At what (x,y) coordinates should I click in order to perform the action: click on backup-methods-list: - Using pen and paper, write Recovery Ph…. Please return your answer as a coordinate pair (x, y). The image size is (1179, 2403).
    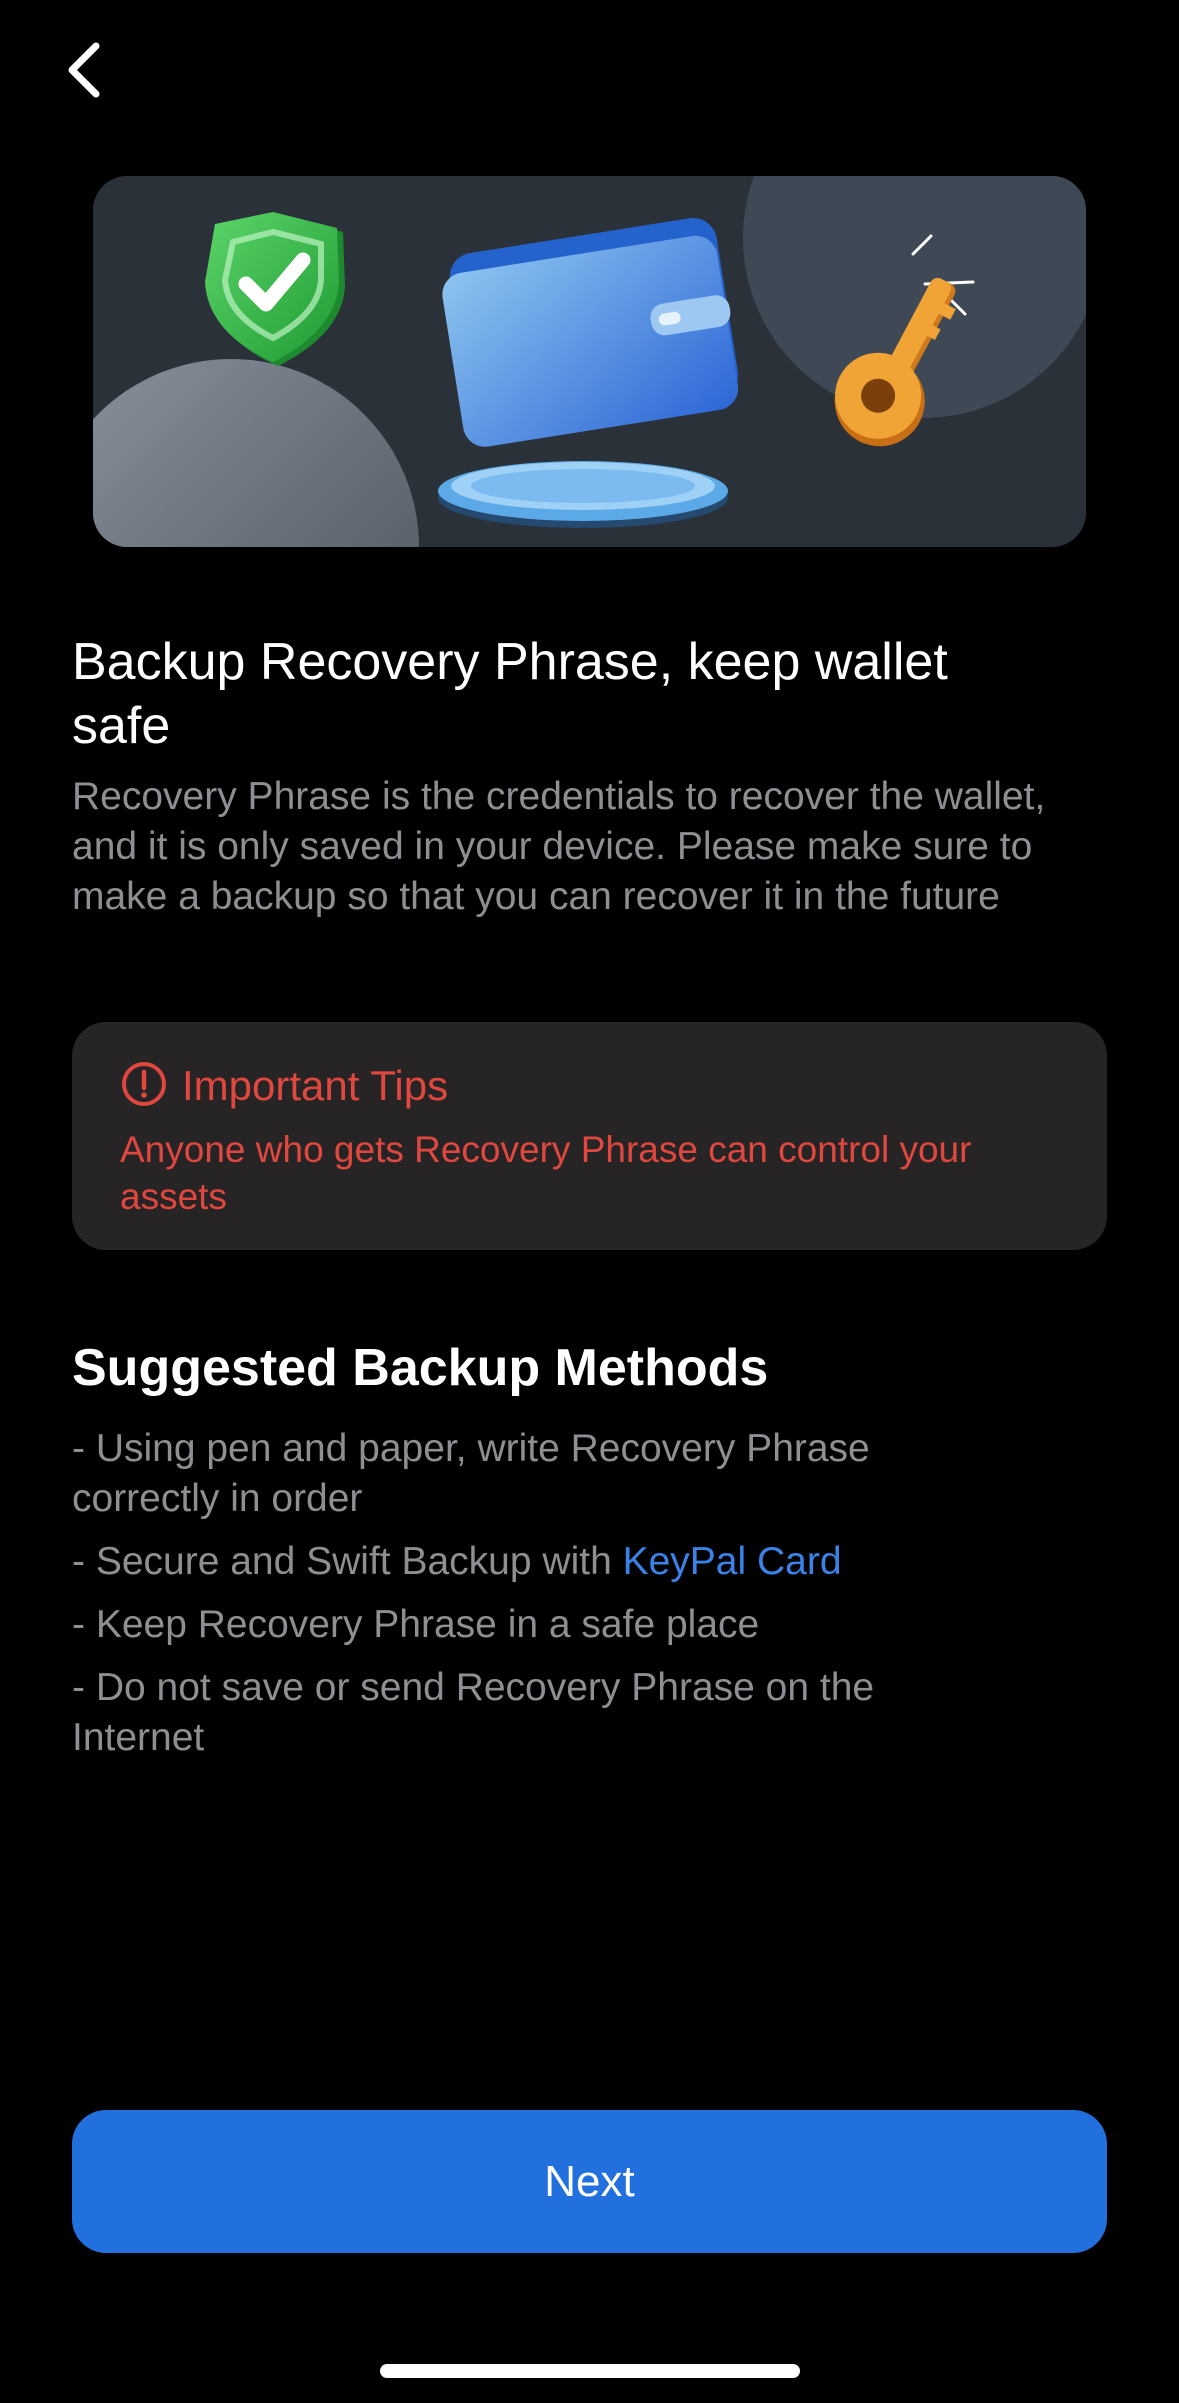
    Looking at the image, I should click on (522, 1600).